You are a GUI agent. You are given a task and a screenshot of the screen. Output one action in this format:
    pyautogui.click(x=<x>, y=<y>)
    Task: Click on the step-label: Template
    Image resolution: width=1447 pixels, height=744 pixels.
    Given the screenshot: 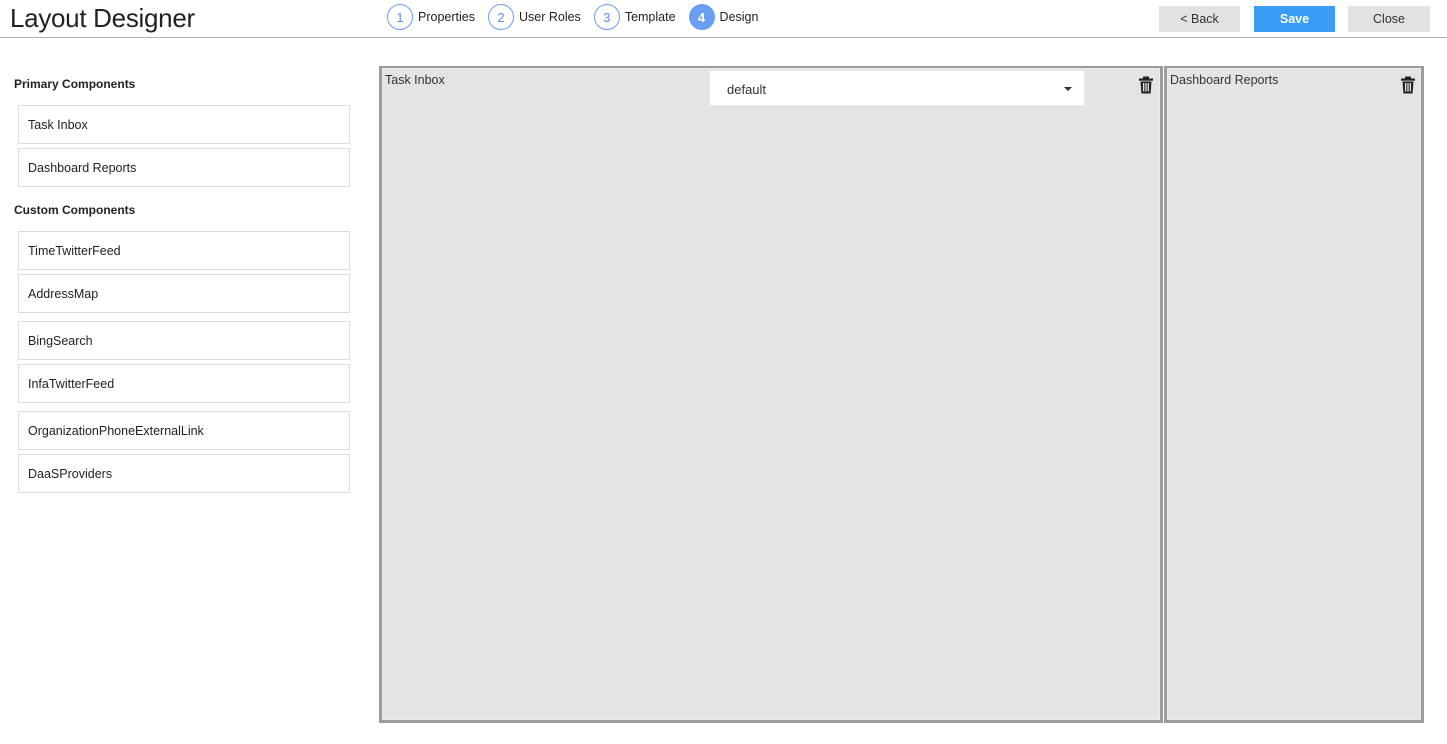 What is the action you would take?
    pyautogui.click(x=650, y=17)
    